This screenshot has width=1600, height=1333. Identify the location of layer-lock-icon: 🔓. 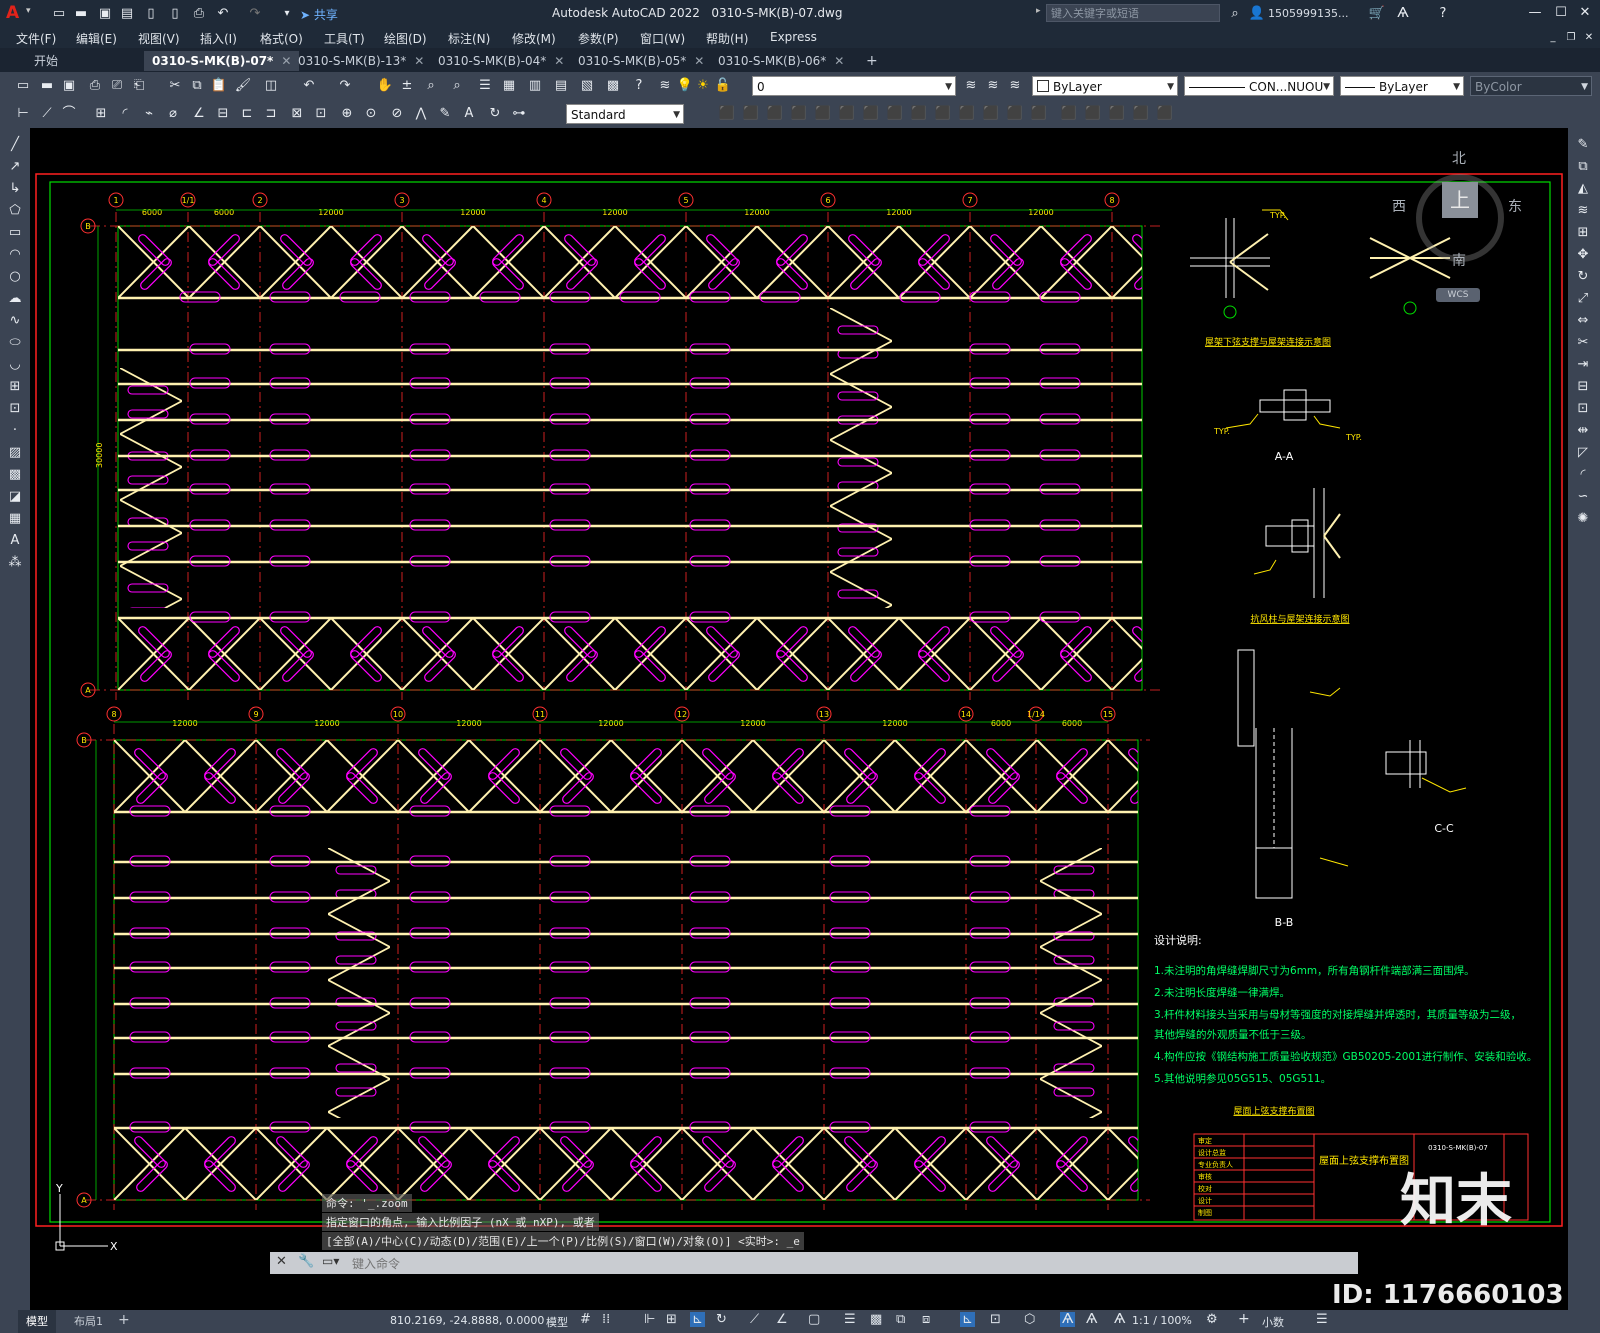
(723, 86).